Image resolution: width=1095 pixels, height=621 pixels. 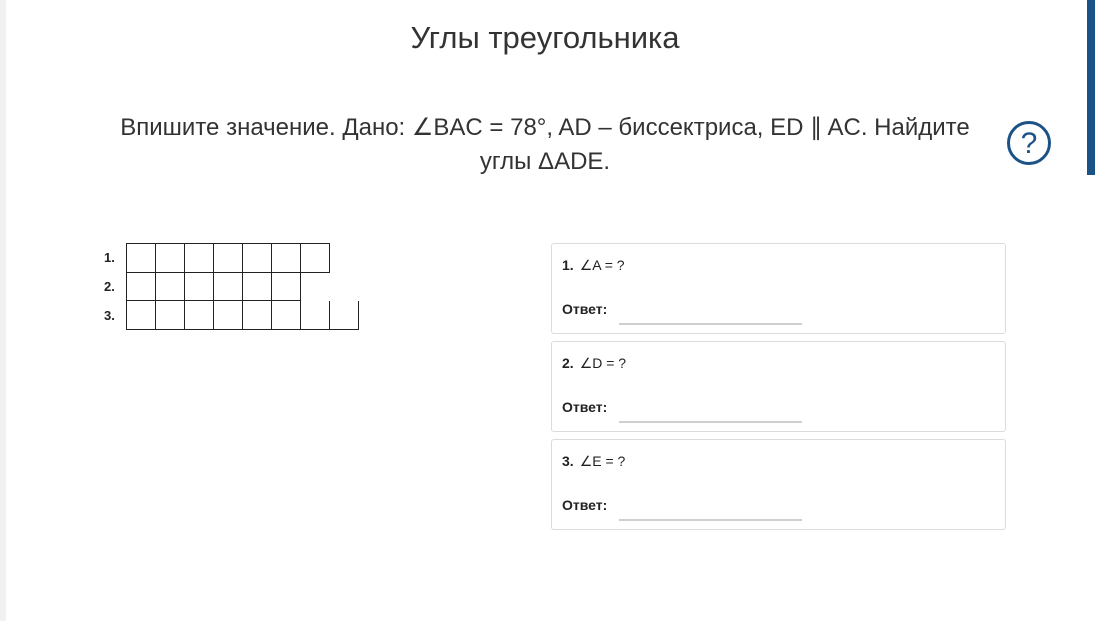 I want to click on question-text: 3. ∠E = ?, so click(x=593, y=461).